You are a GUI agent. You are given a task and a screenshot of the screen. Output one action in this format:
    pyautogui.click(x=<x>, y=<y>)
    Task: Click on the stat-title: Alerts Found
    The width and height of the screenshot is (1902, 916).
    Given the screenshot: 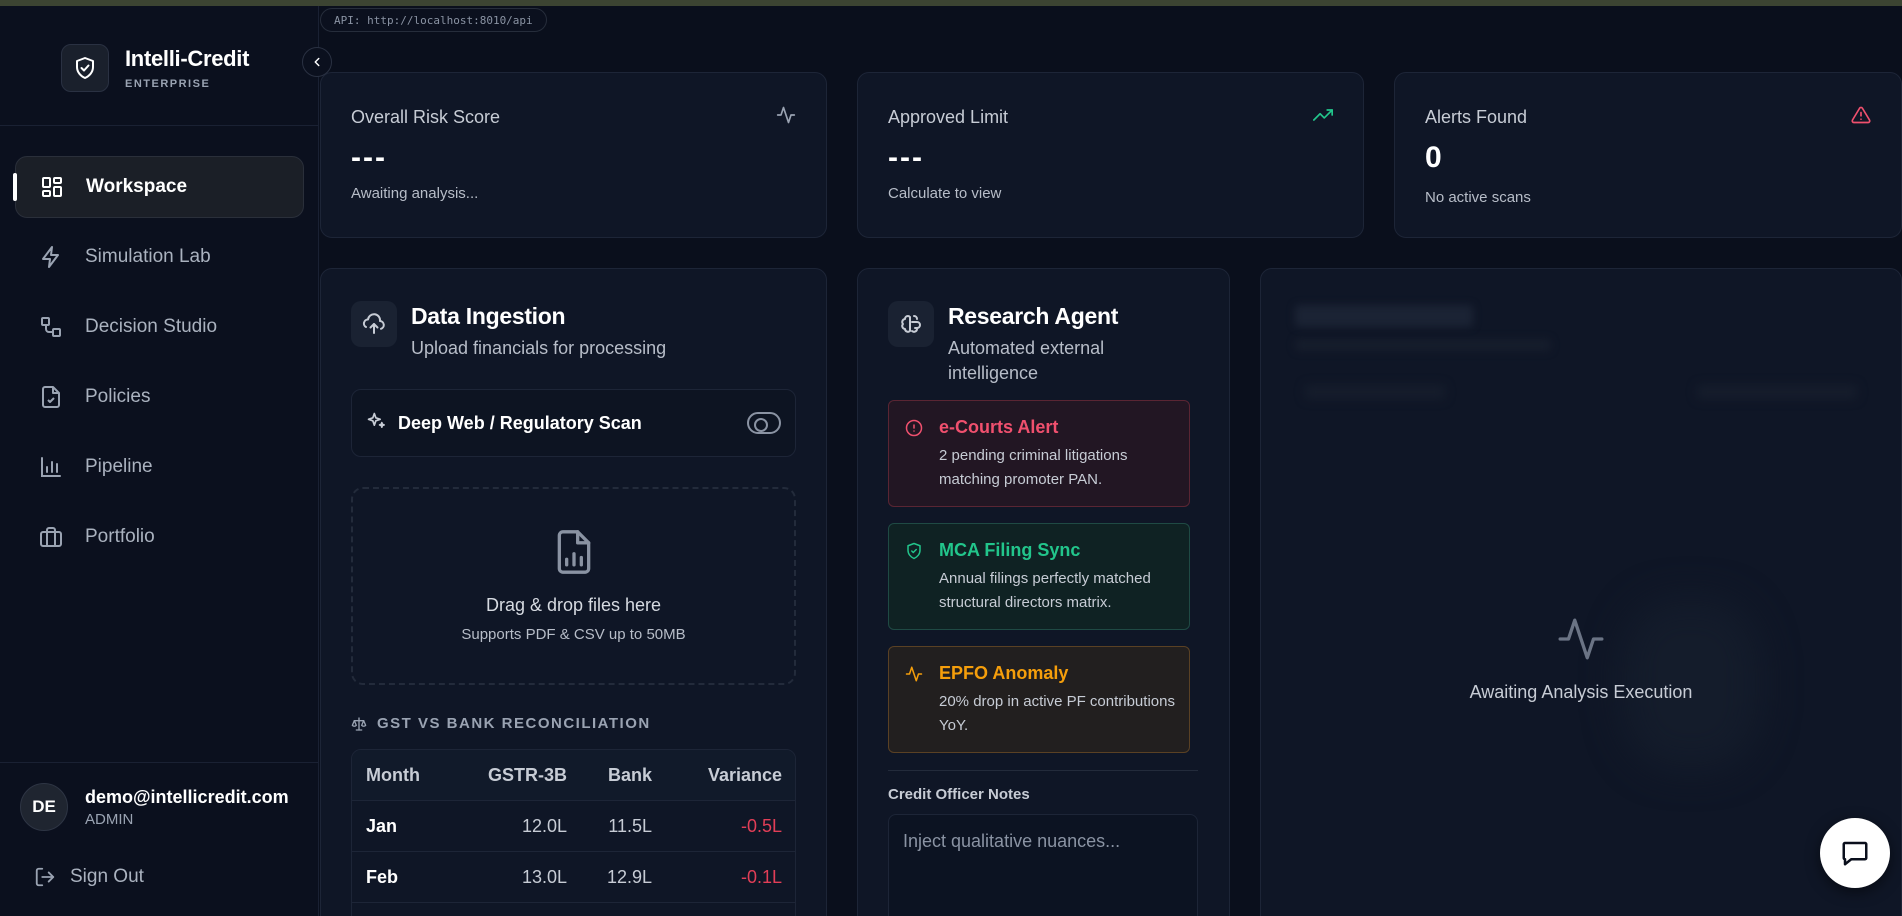 What is the action you would take?
    pyautogui.click(x=1476, y=117)
    